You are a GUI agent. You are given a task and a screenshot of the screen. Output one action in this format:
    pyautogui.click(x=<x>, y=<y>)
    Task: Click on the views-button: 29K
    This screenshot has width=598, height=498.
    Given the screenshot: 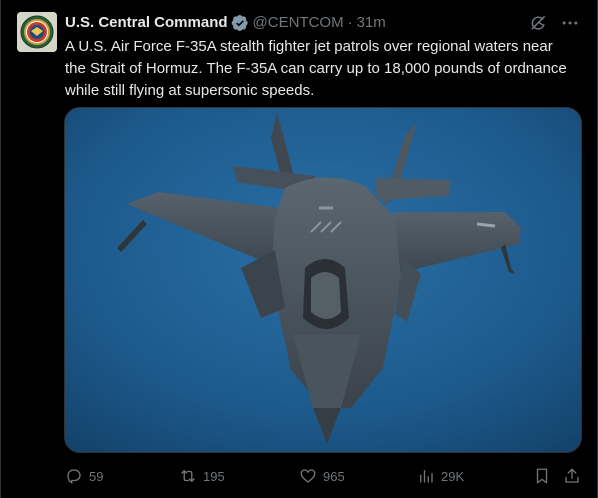 What is the action you would take?
    pyautogui.click(x=440, y=476)
    